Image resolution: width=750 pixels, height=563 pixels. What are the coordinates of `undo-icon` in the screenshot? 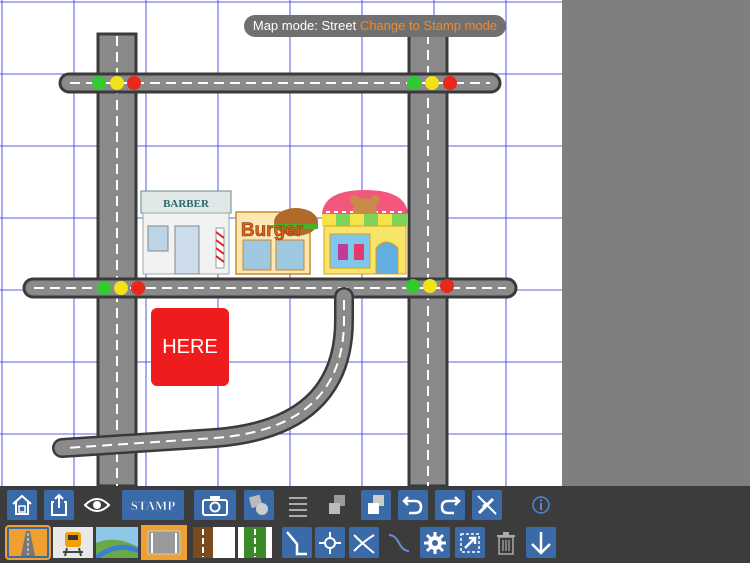 It's located at (412, 505).